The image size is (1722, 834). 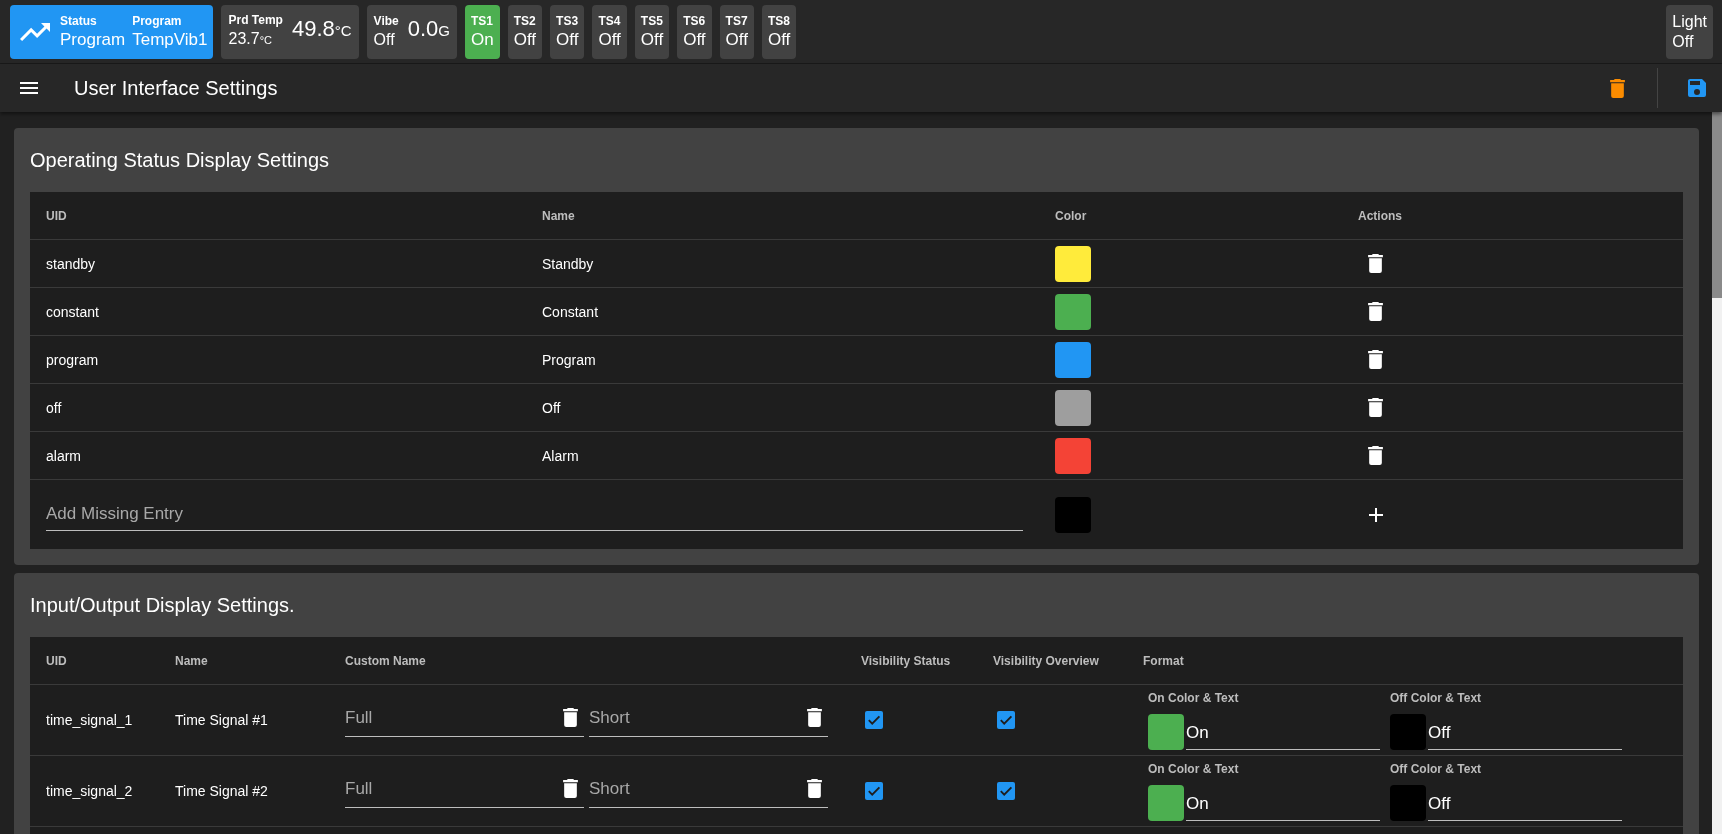 What do you see at coordinates (567, 20) in the screenshot?
I see `signal-label: TS3` at bounding box center [567, 20].